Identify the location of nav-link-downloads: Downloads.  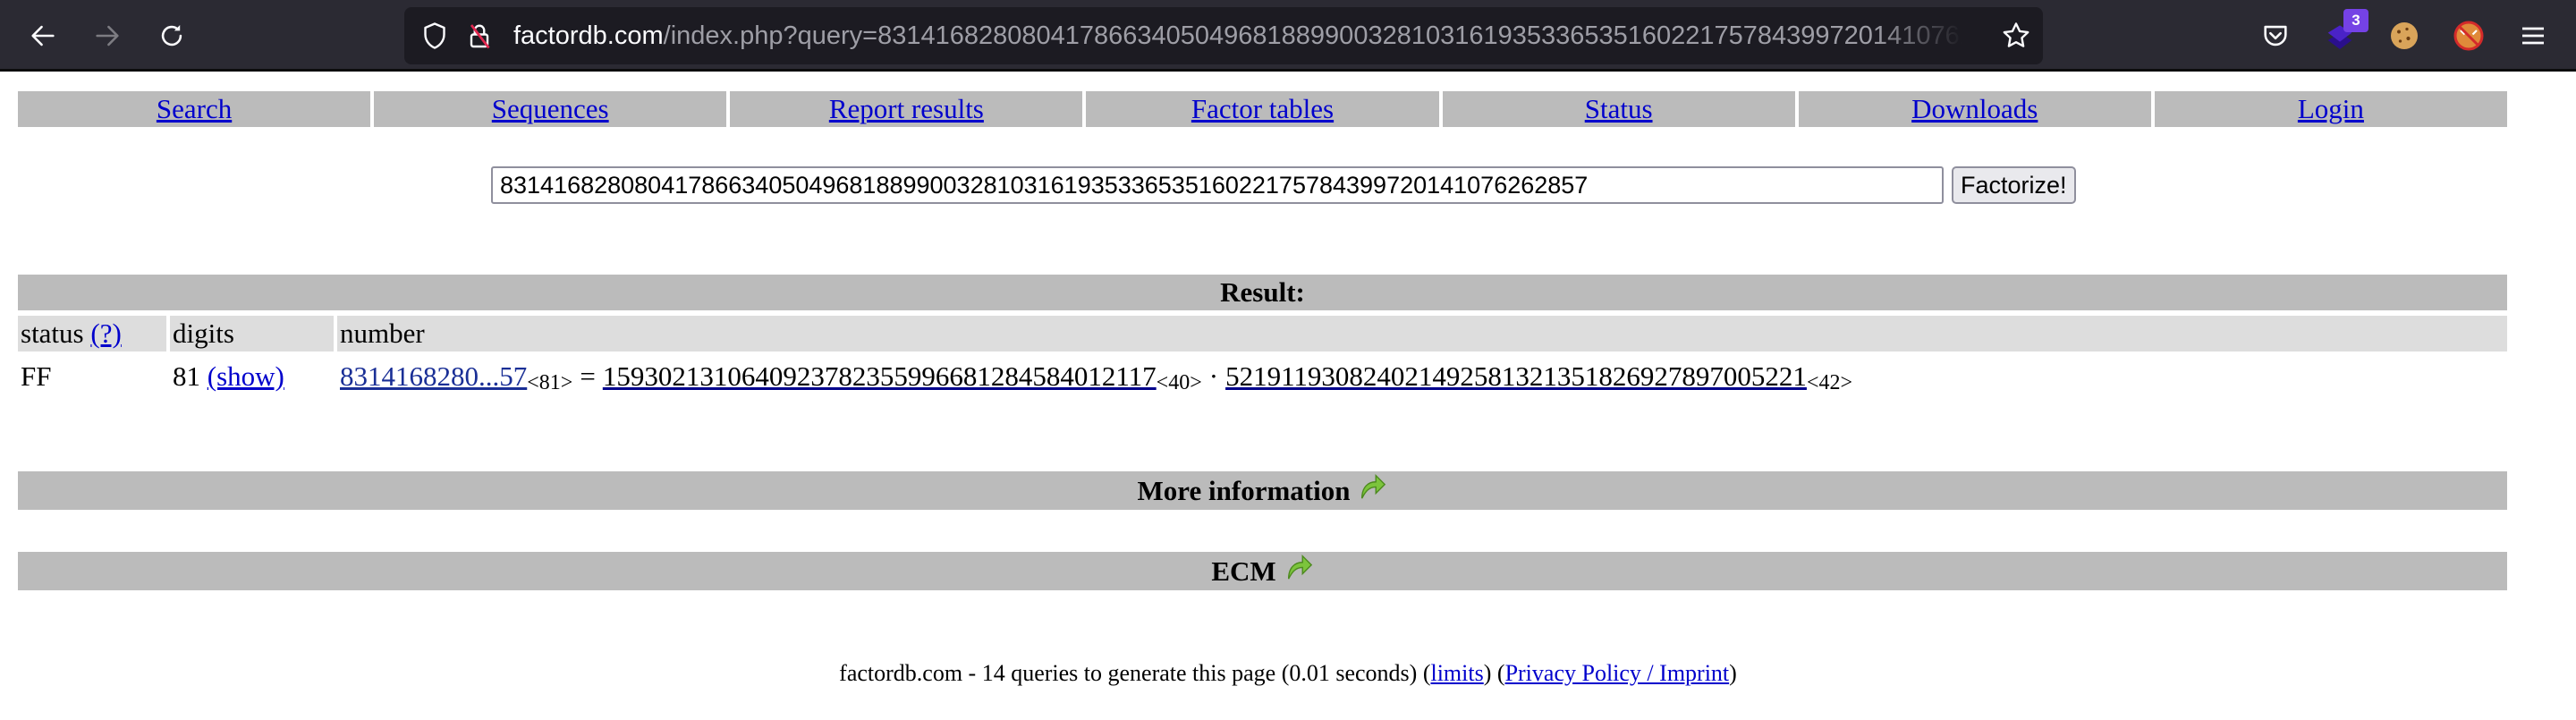
(1974, 109).